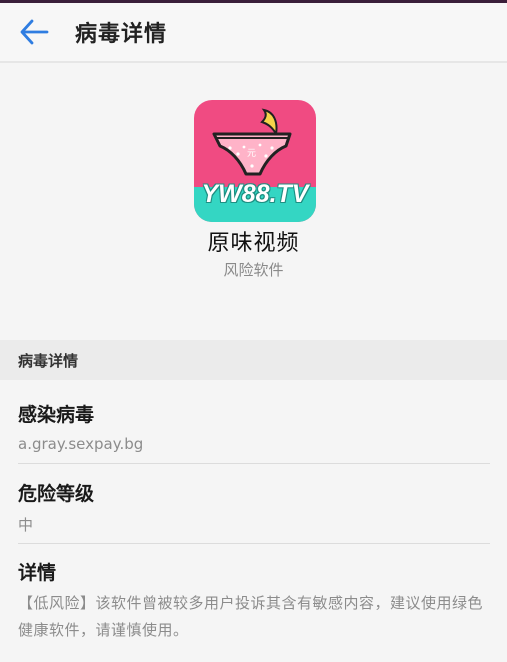 This screenshot has width=507, height=662. I want to click on svg-text: 元, so click(251, 154).